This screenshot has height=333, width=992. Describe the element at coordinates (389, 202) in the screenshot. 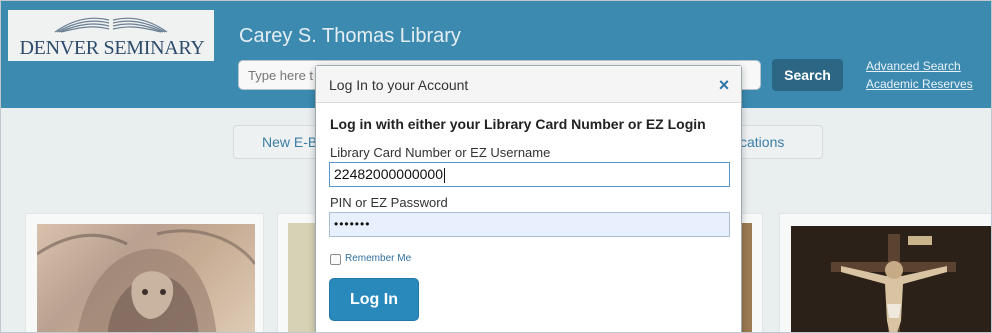

I see `password-label: PIN or EZ Password` at that location.